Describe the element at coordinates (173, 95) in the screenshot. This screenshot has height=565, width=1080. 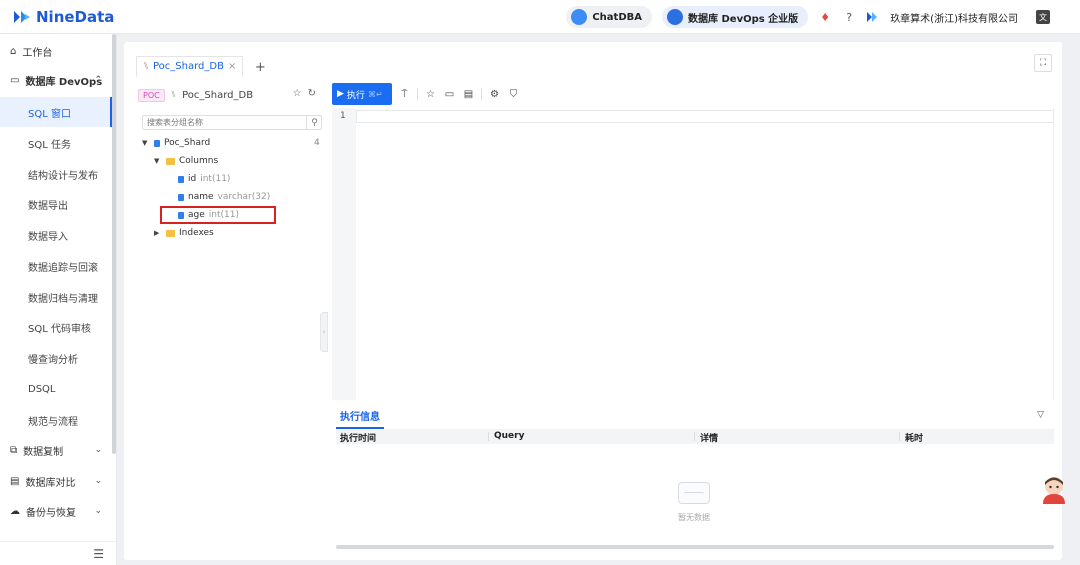
I see `schema-icon: ⑊` at that location.